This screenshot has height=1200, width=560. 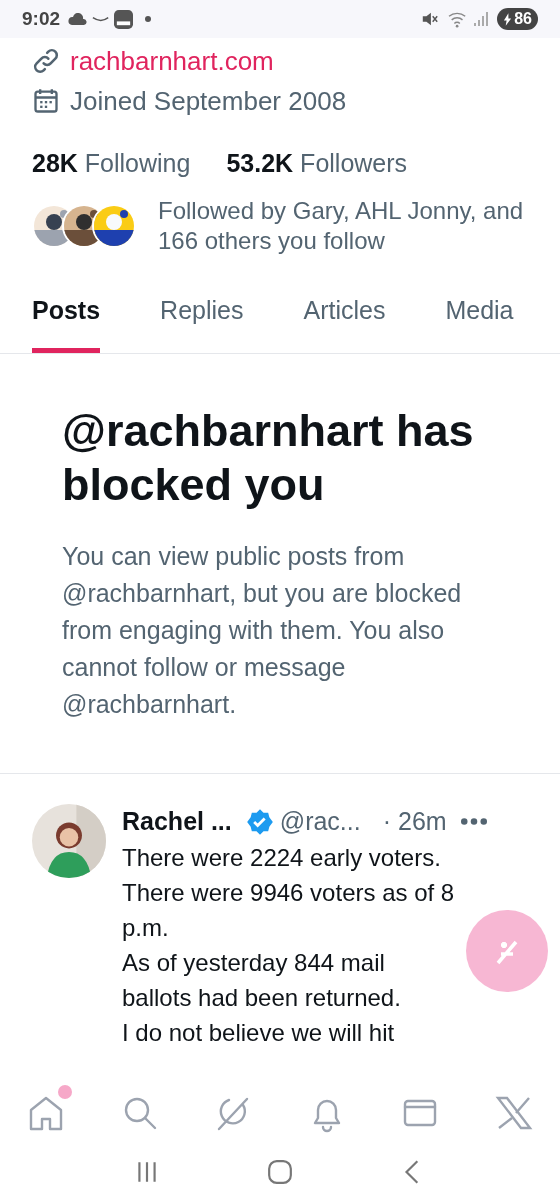 I want to click on home-gesture-icon, so click(x=280, y=1172).